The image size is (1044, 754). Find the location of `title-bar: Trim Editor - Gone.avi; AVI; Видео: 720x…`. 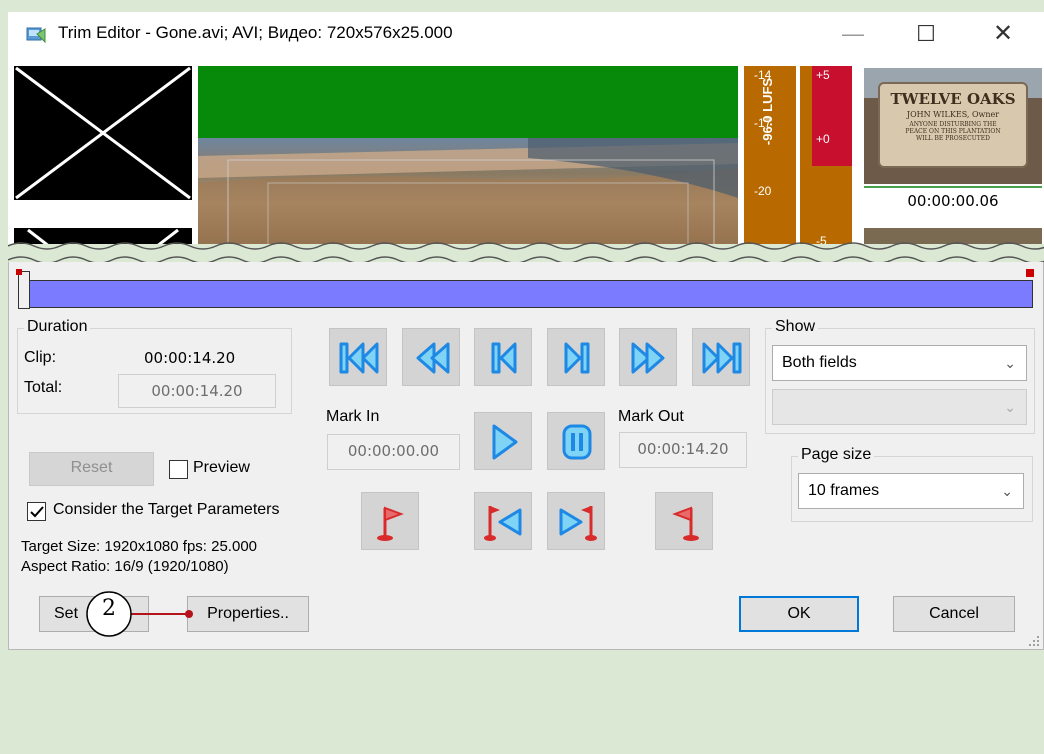

title-bar: Trim Editor - Gone.avi; AVI; Видео: 720x… is located at coordinates (526, 34).